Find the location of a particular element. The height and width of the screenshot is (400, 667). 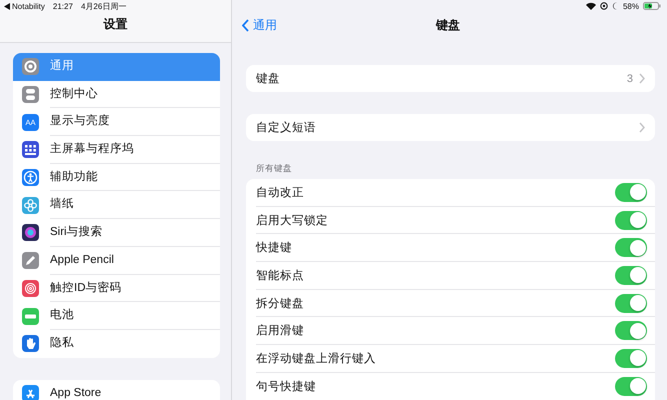

grid-icon is located at coordinates (30, 149).